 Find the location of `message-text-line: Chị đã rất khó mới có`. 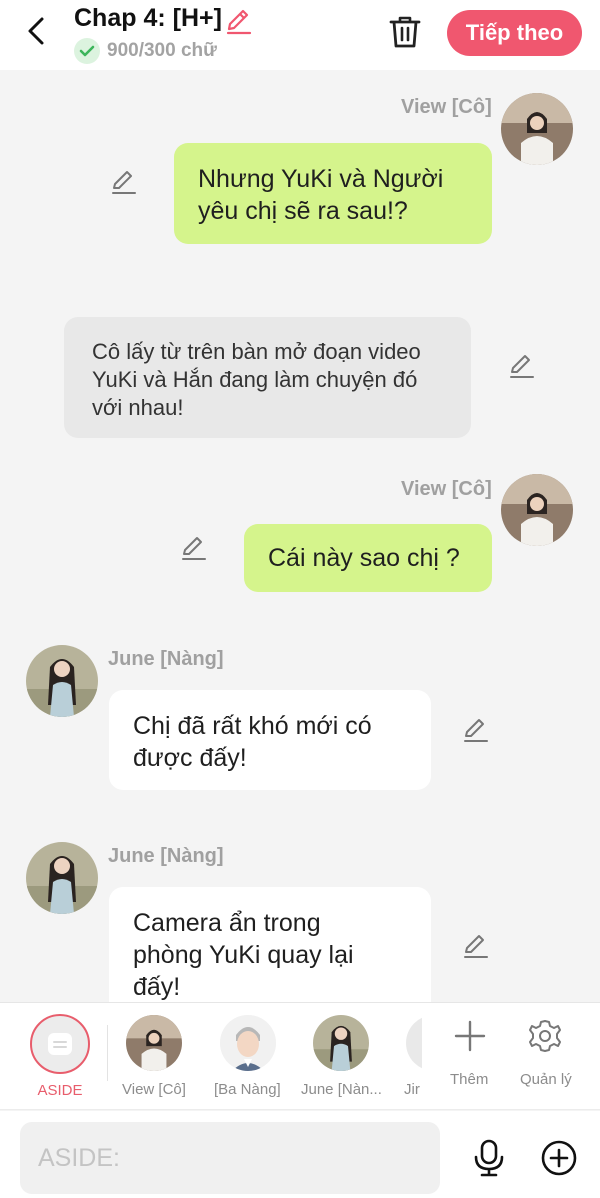

message-text-line: Chị đã rất khó mới có is located at coordinates (252, 726).